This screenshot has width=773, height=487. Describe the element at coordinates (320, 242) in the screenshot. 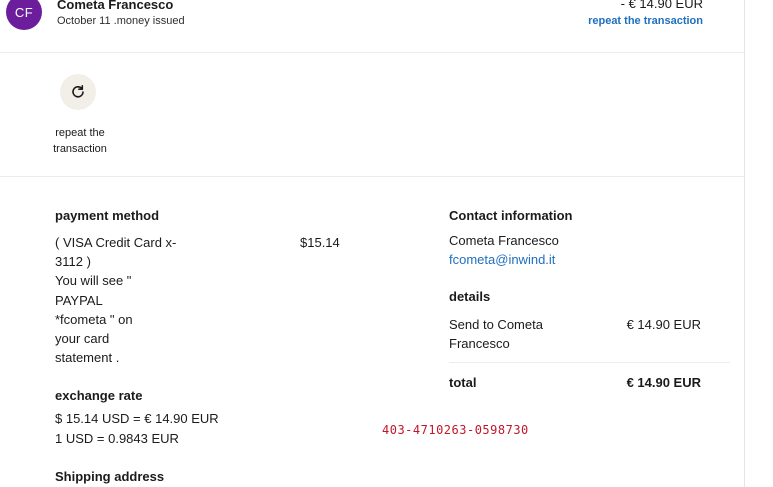

I see `payment-amount: $15.14` at that location.